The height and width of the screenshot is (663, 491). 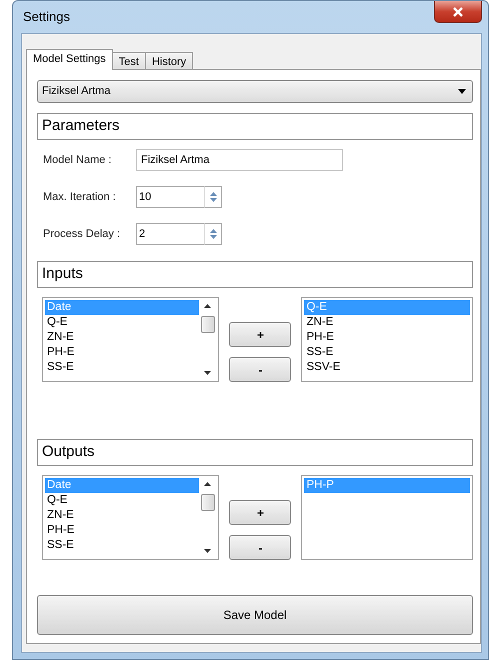 What do you see at coordinates (76, 92) in the screenshot?
I see `dropdown-value: Fiziksel Artma` at bounding box center [76, 92].